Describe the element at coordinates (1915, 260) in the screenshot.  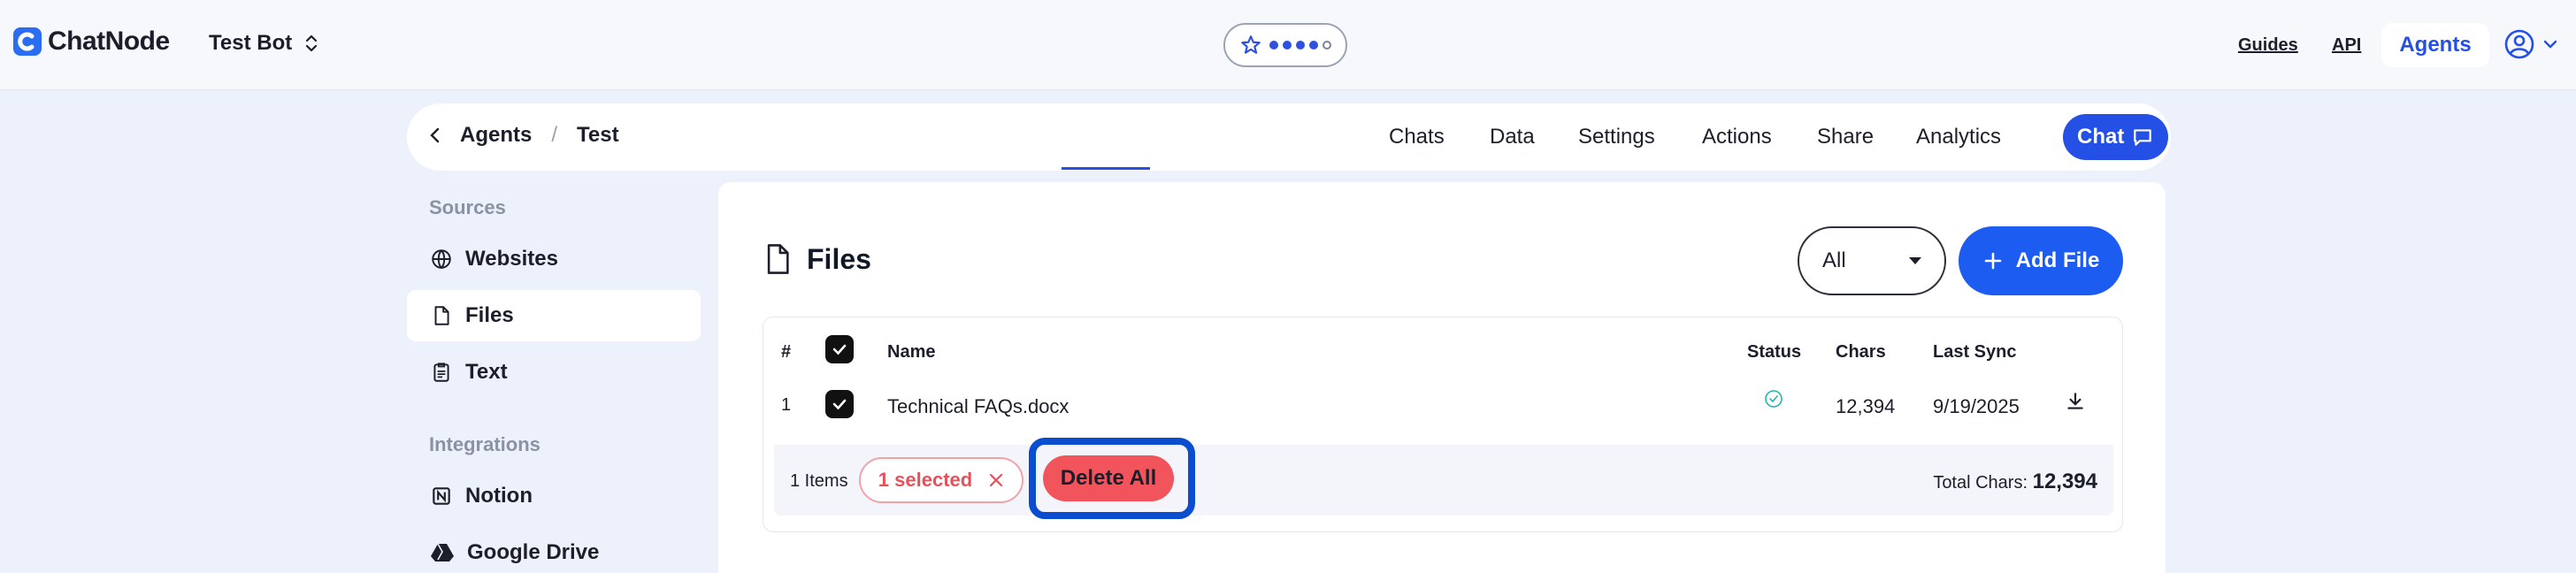
I see `caret-down-icon` at that location.